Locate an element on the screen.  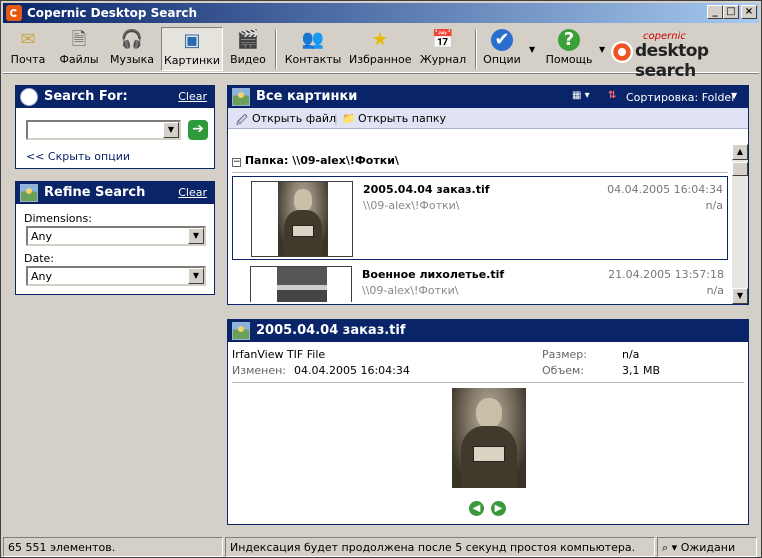
size-value: n/a is located at coordinates (631, 354).